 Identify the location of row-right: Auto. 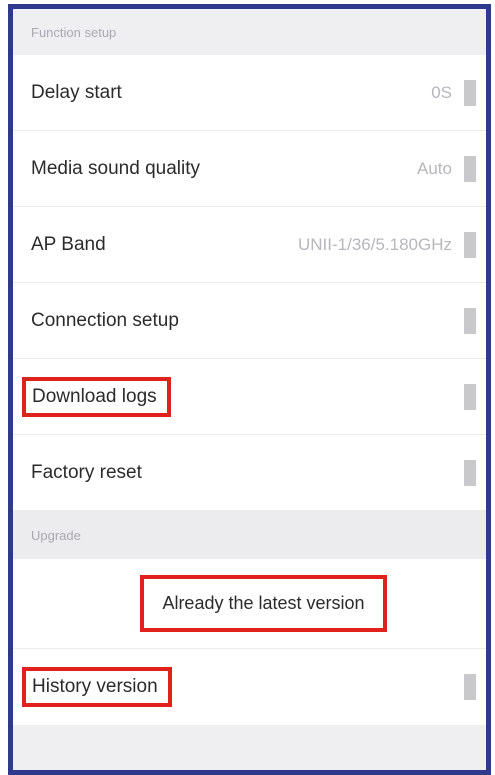
(446, 168).